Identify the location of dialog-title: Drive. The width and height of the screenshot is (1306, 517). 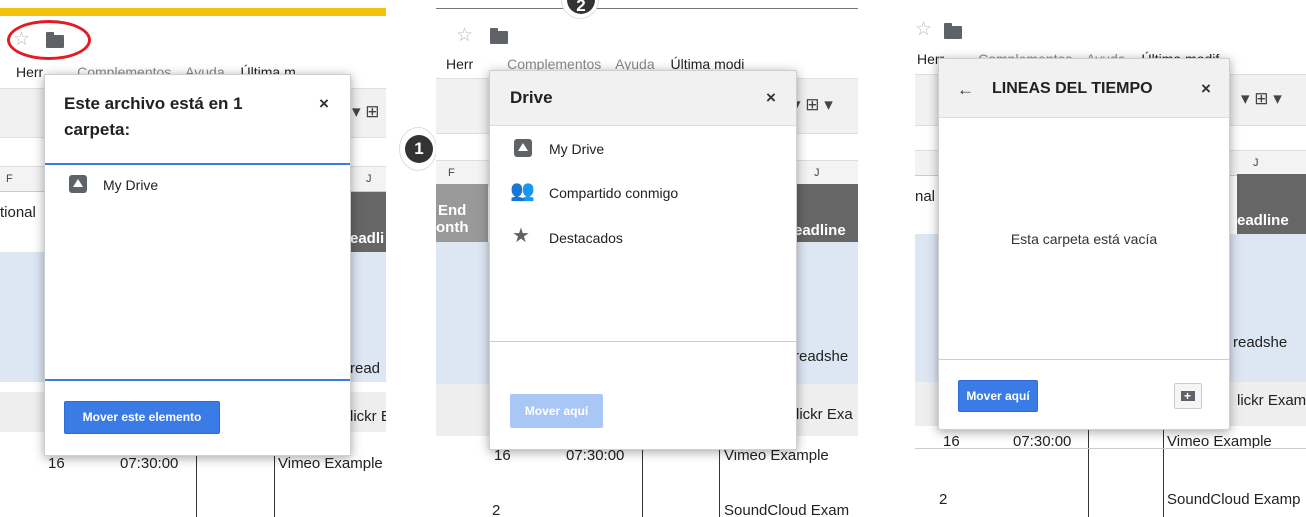
(531, 97).